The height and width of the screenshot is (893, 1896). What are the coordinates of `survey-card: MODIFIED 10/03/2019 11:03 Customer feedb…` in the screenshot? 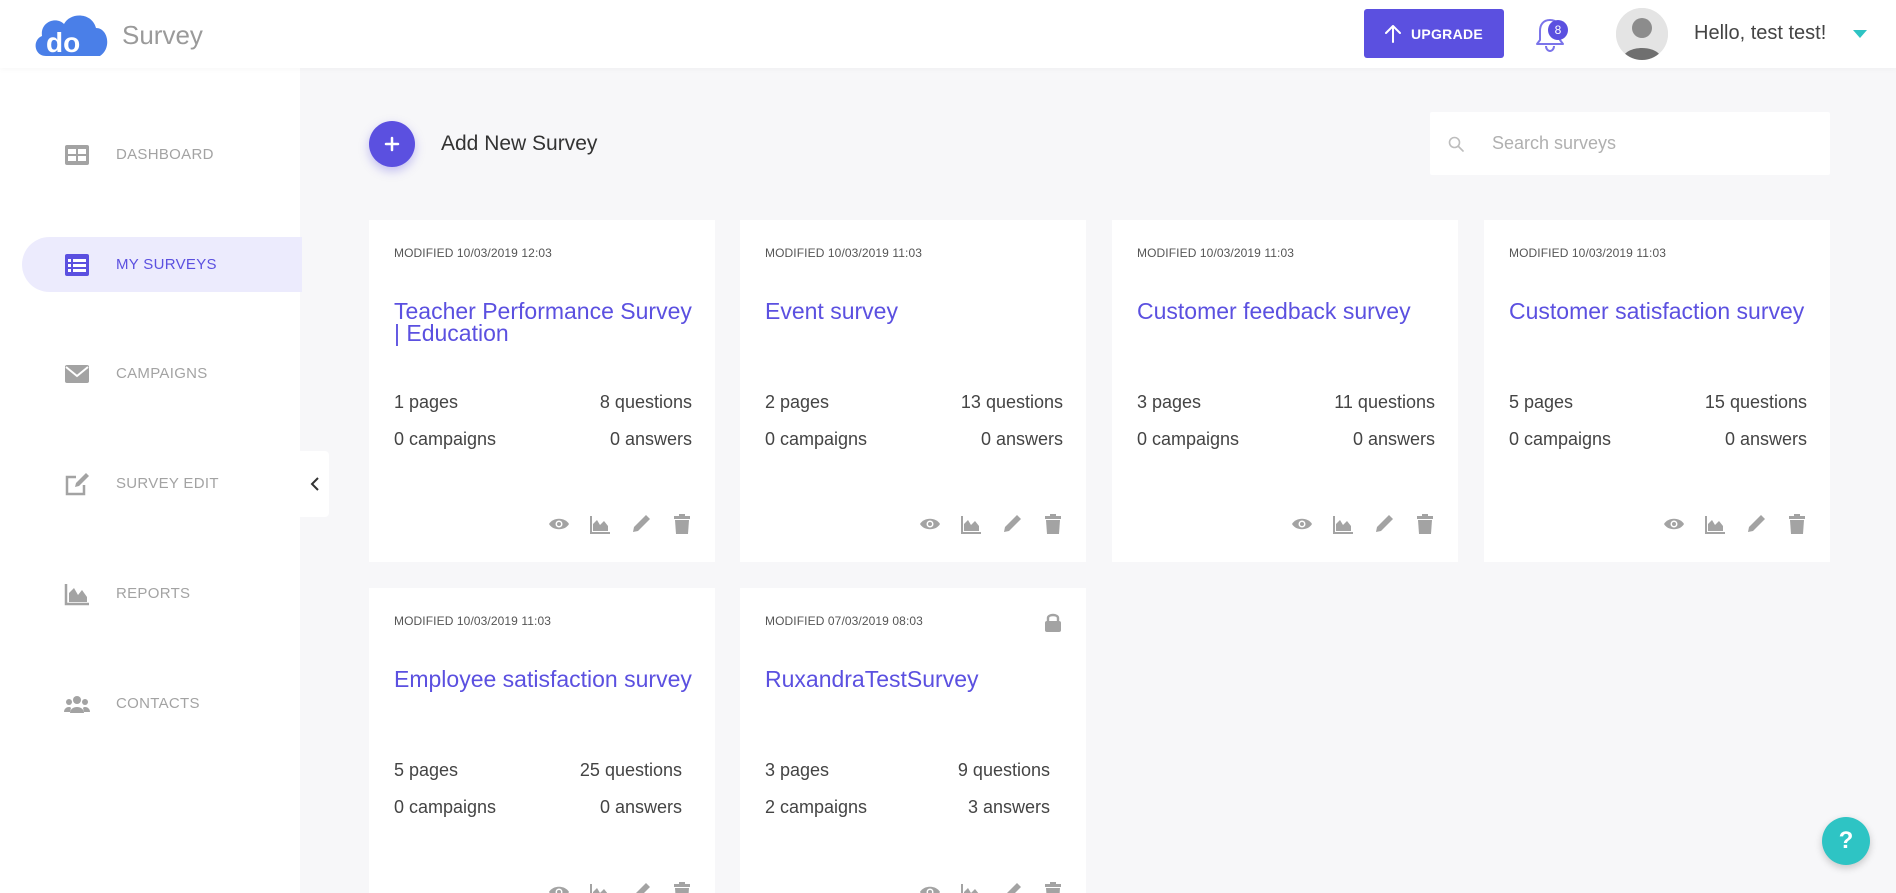 It's located at (1285, 391).